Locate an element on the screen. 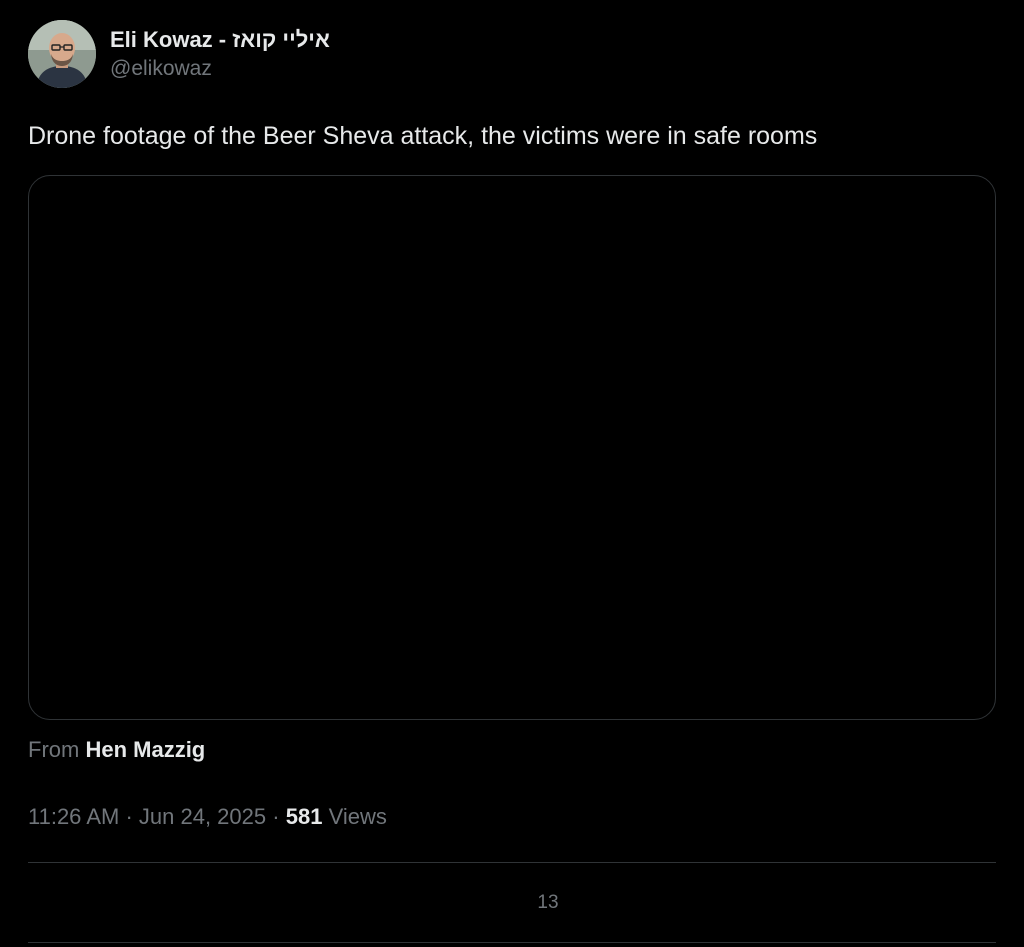  tweet-meta: 11:26 AM · Jun 24, 2025 · 581 Views is located at coordinates (512, 817).